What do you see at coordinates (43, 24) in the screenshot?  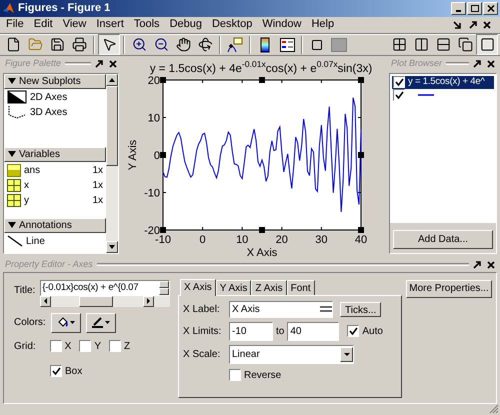 I see `menu-item: Edit` at bounding box center [43, 24].